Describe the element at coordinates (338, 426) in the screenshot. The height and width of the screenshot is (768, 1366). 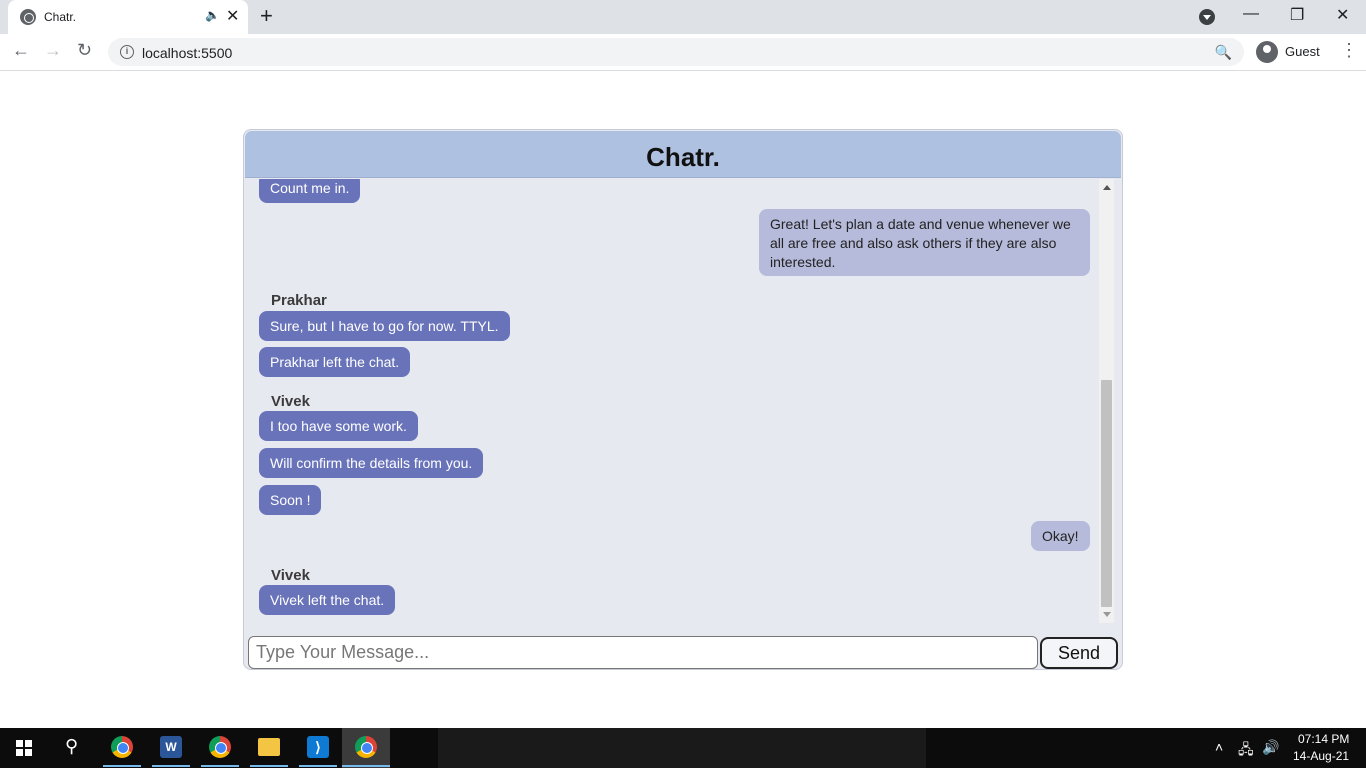
I see `message-bubble-incoming: I too have some work.` at that location.